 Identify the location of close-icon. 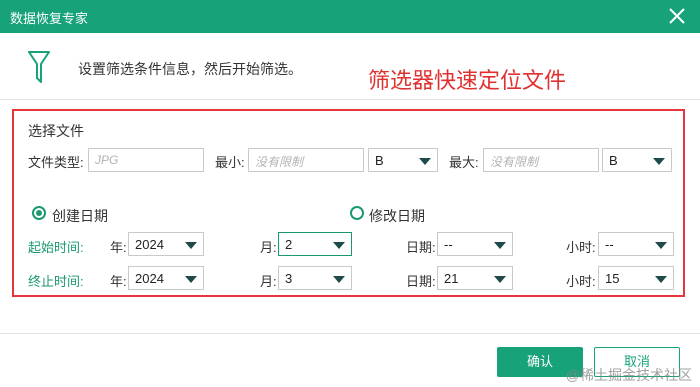
(677, 16).